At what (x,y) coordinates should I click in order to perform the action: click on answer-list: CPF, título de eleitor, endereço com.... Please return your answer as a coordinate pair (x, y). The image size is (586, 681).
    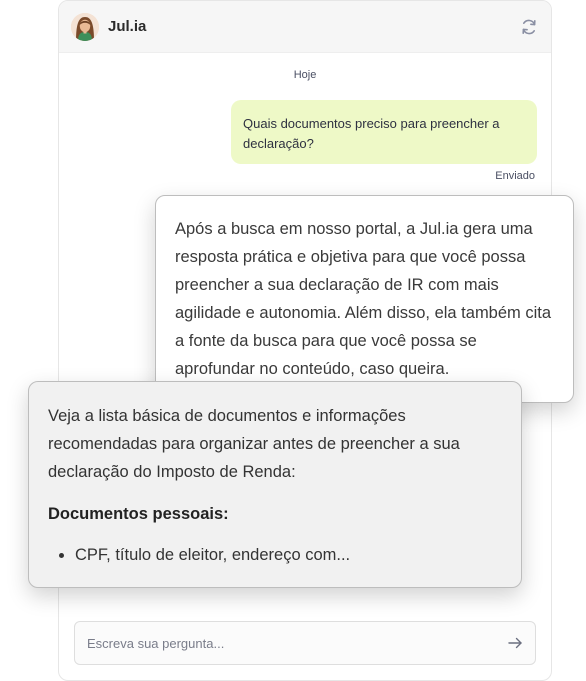
    Looking at the image, I should click on (275, 555).